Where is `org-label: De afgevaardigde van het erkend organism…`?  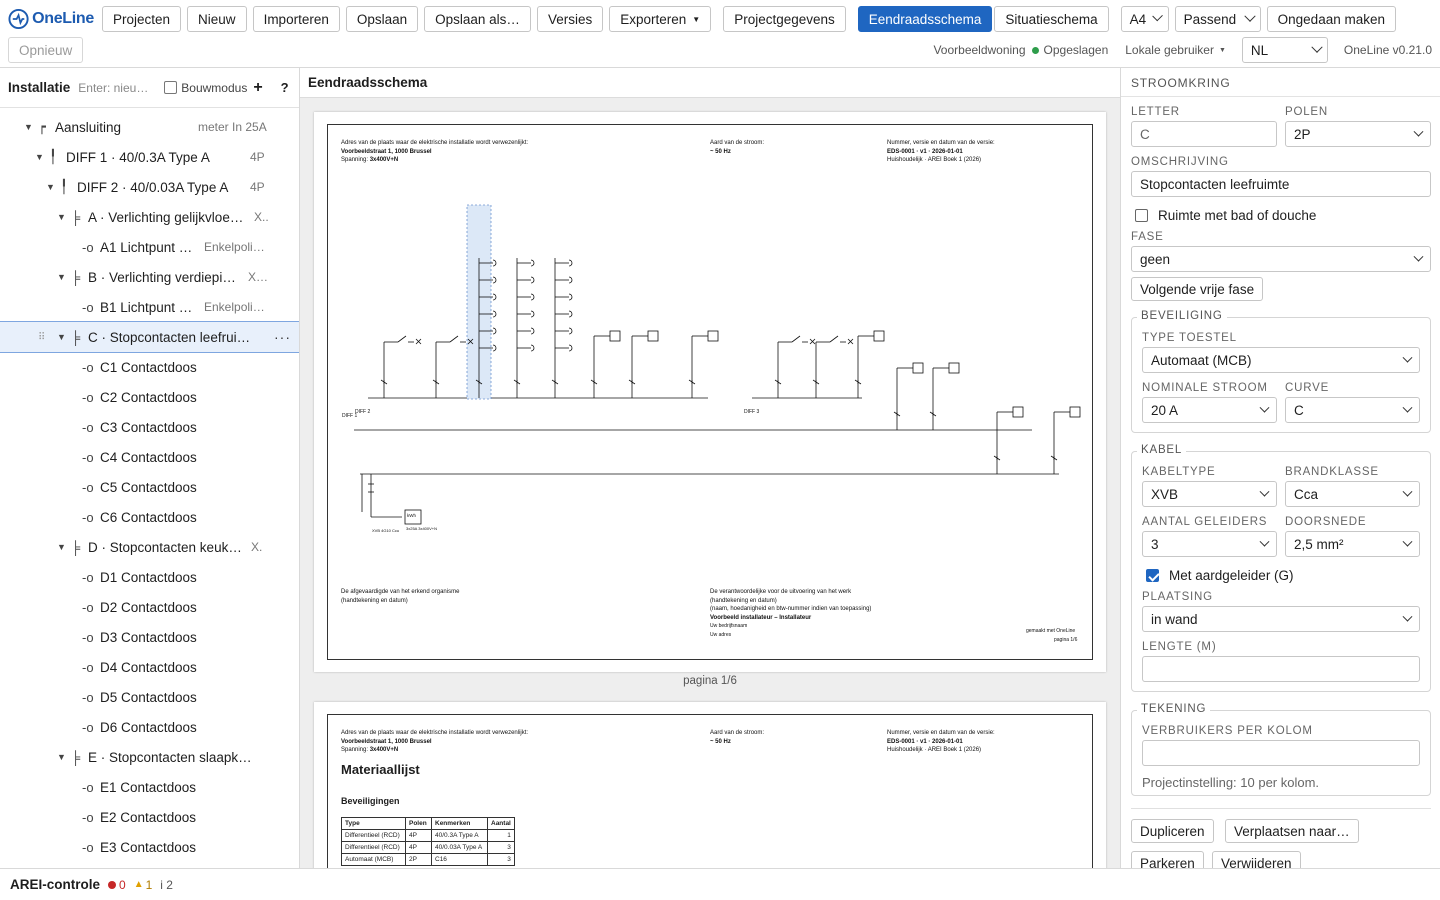 org-label: De afgevaardigde van het erkend organism… is located at coordinates (400, 592).